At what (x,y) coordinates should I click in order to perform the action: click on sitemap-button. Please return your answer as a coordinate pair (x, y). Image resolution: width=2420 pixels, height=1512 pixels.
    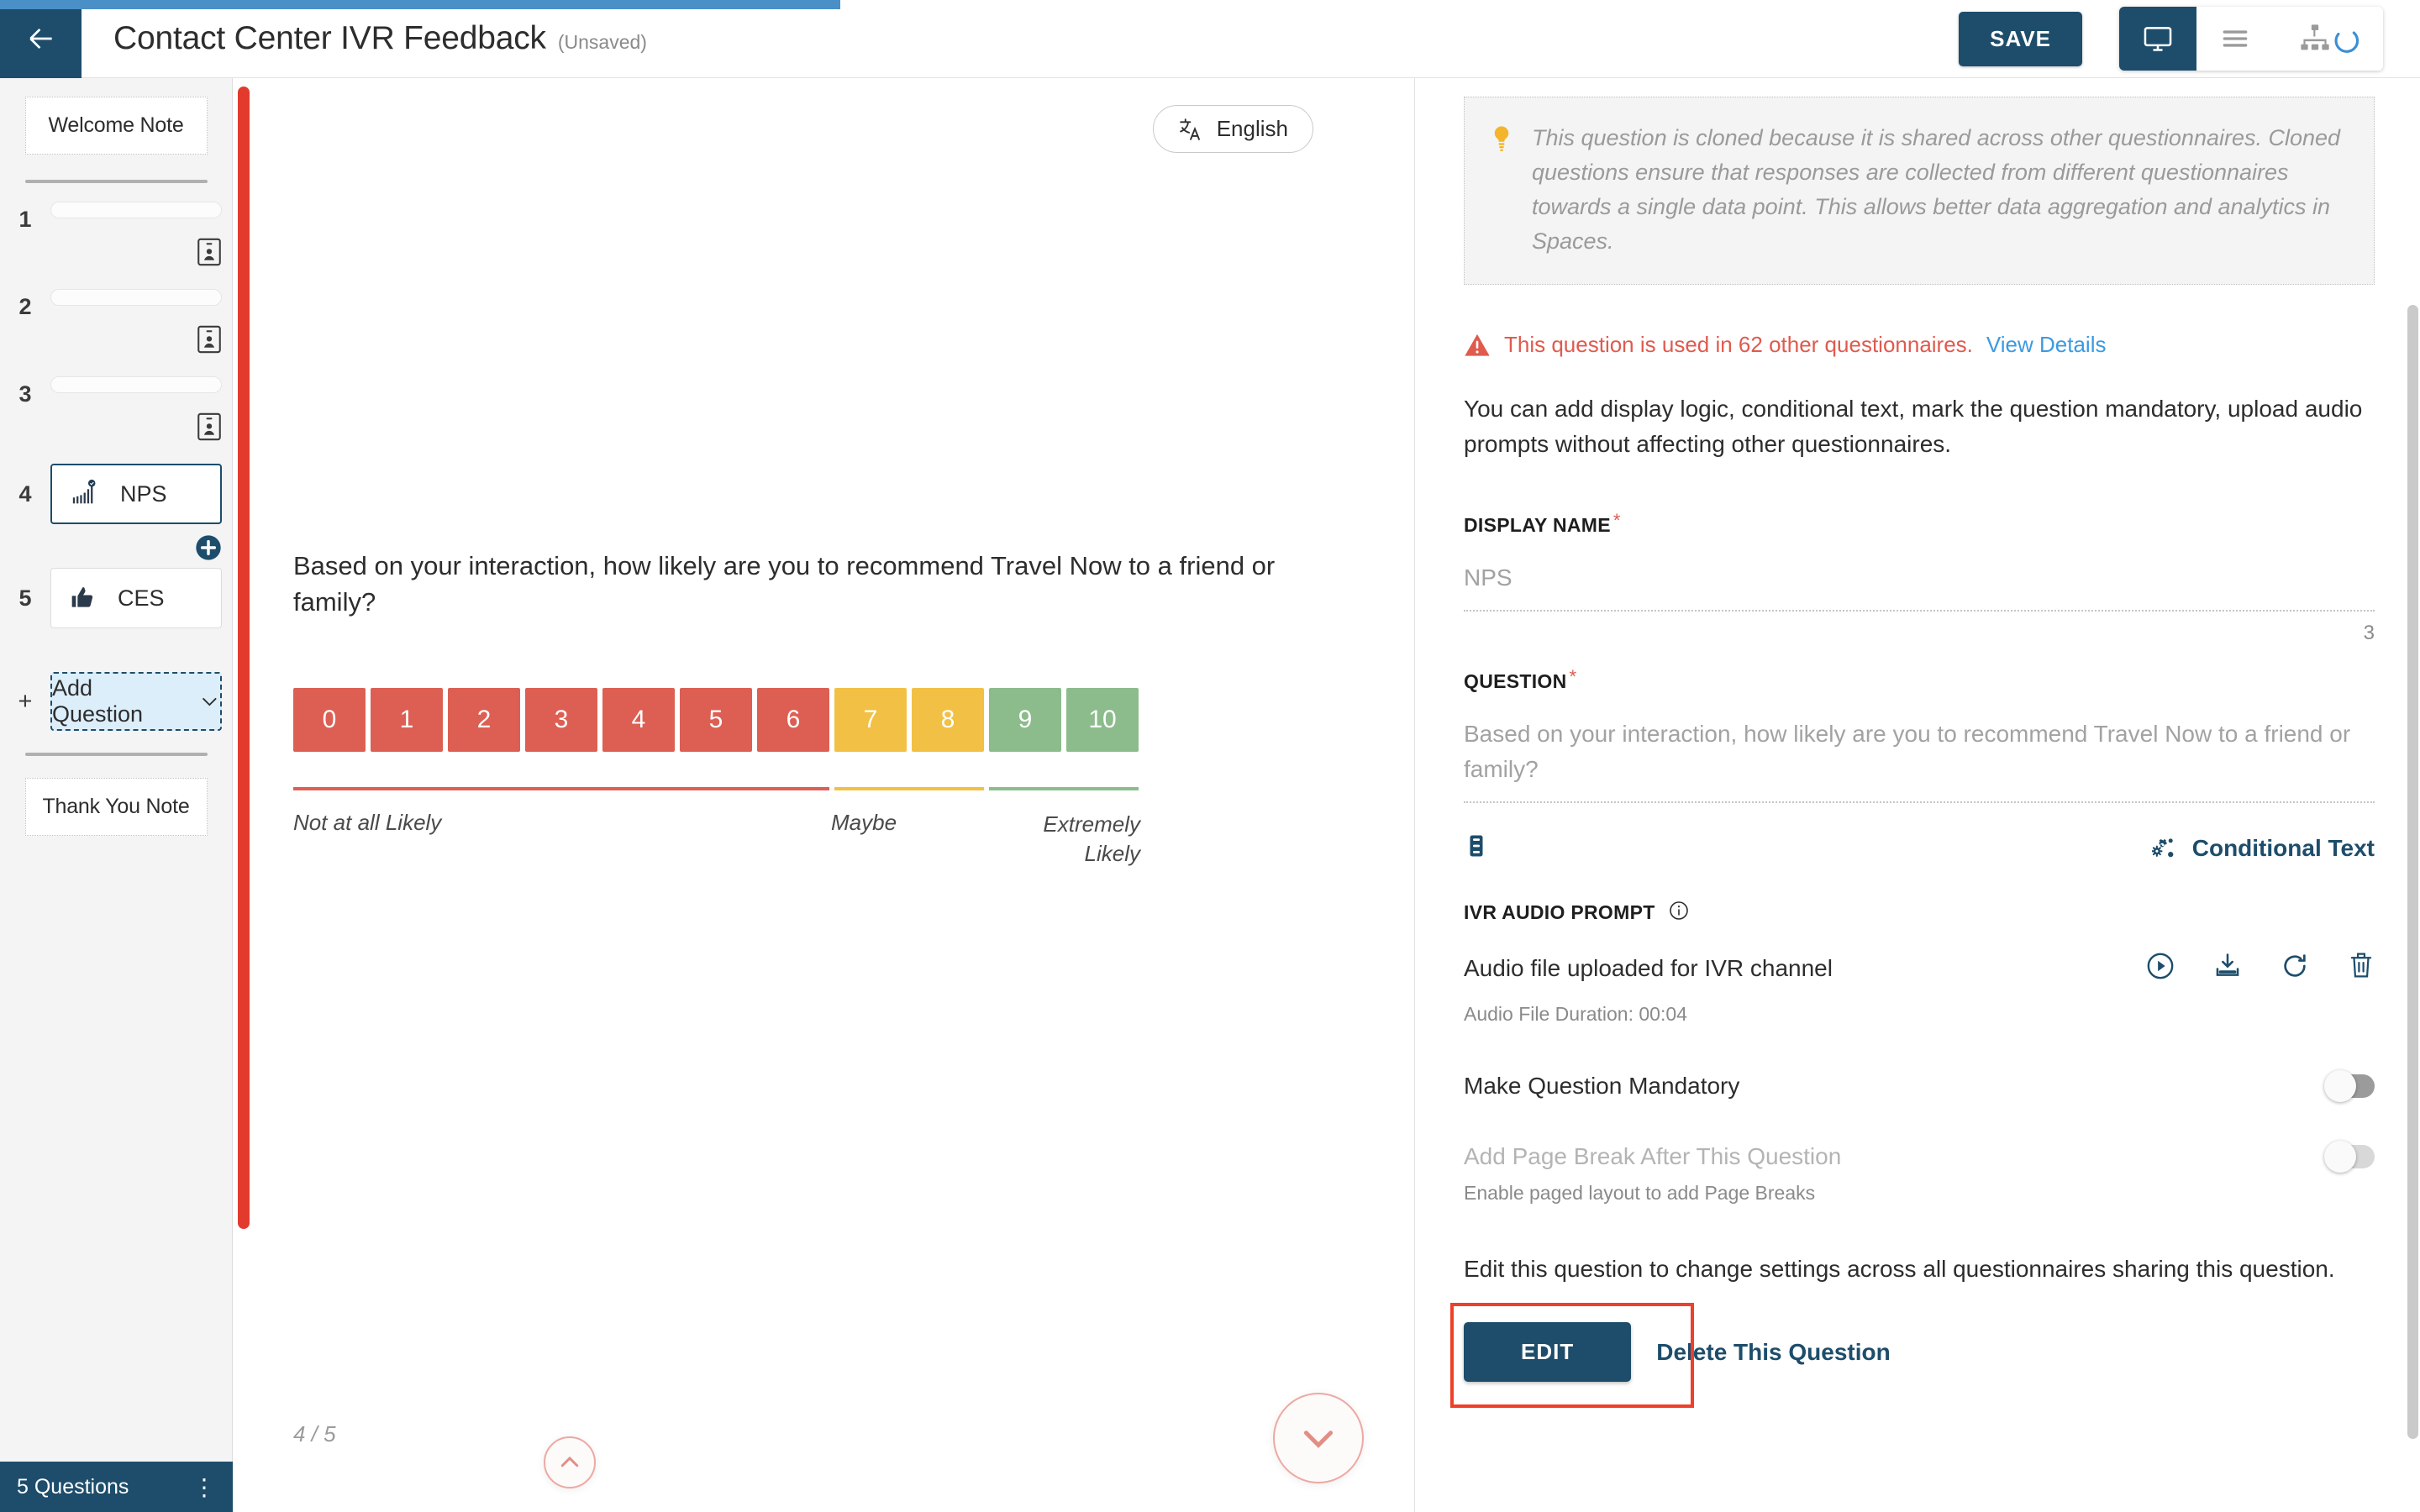
    Looking at the image, I should click on (2329, 39).